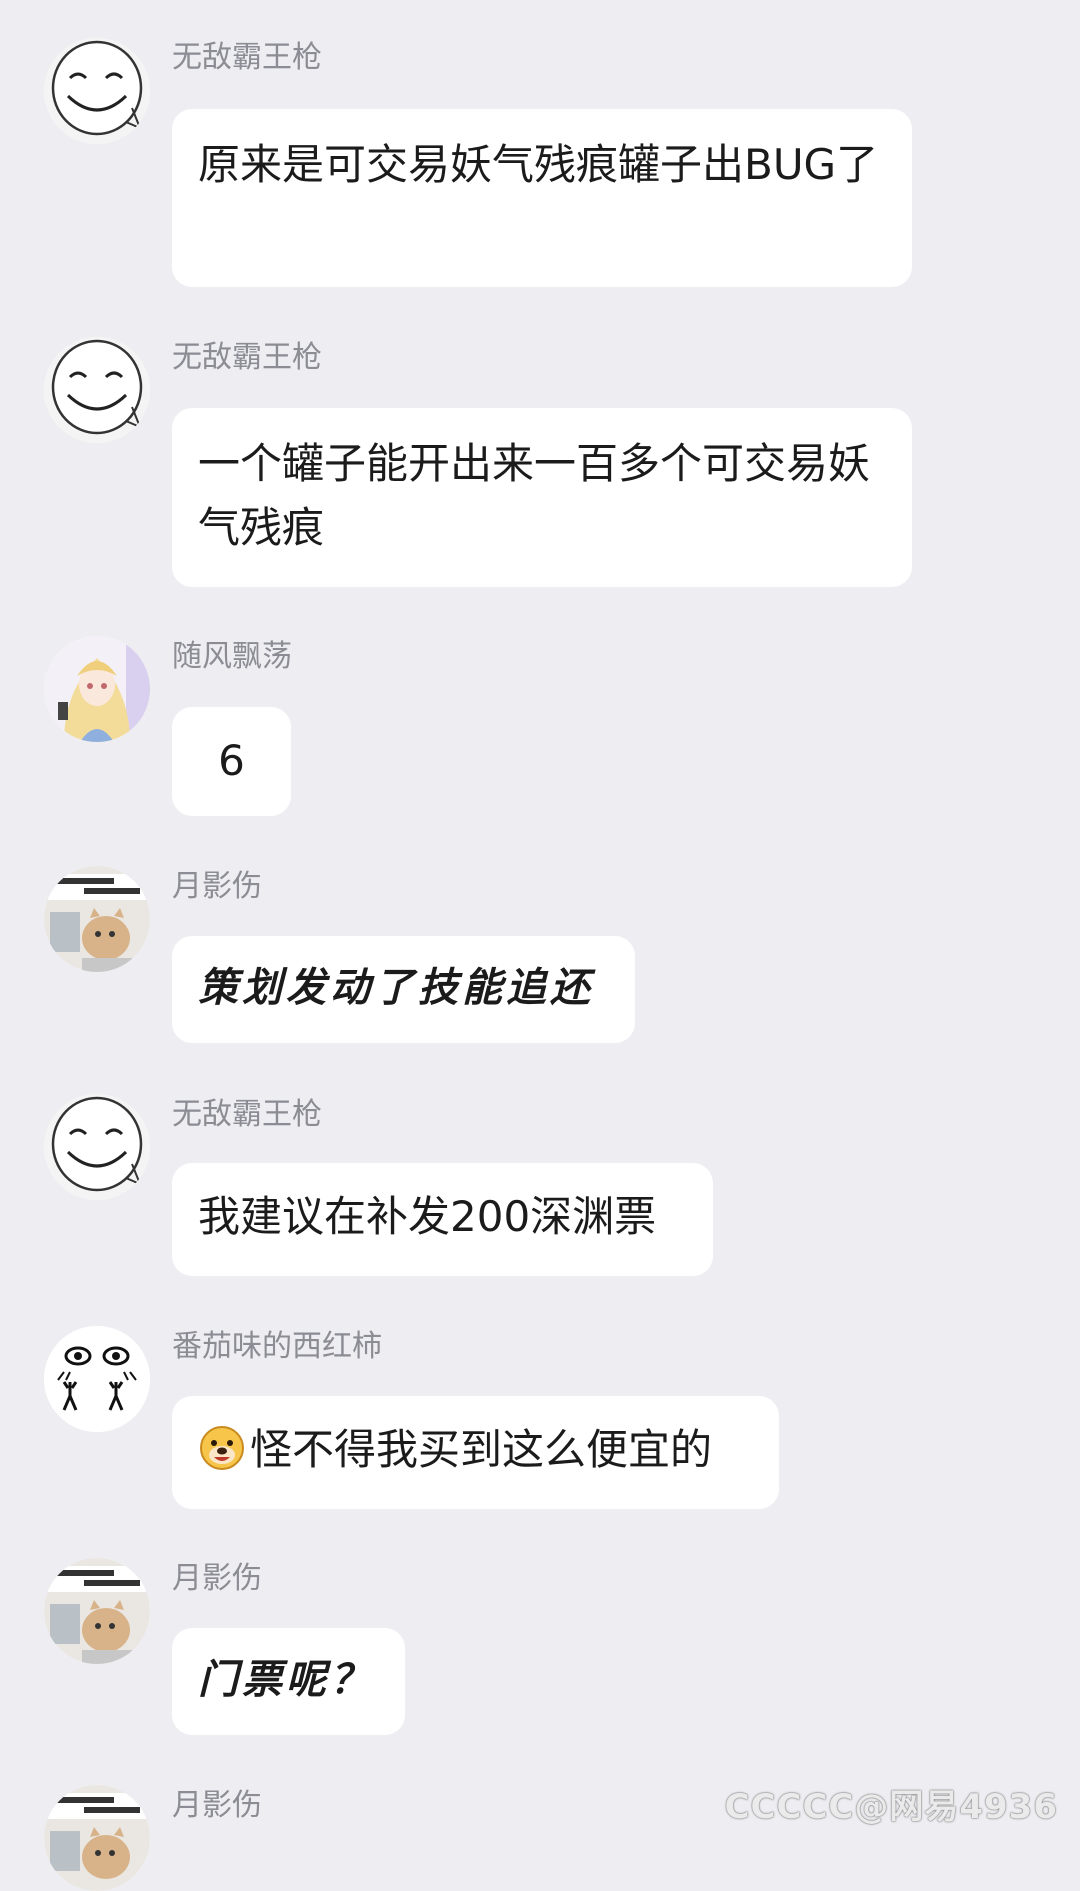 Image resolution: width=1080 pixels, height=1891 pixels. Describe the element at coordinates (288, 1681) in the screenshot. I see `message-bubble: 门票呢？` at that location.